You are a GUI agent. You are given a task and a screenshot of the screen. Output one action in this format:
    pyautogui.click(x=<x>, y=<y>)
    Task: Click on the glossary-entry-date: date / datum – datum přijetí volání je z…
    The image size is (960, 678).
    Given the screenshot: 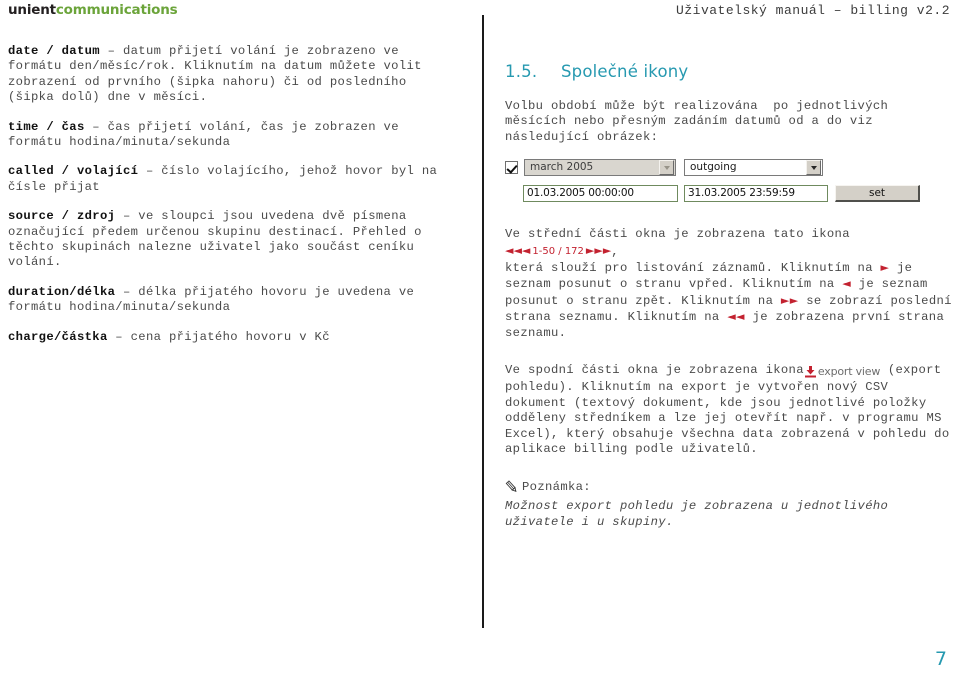 What is the action you would take?
    pyautogui.click(x=234, y=75)
    